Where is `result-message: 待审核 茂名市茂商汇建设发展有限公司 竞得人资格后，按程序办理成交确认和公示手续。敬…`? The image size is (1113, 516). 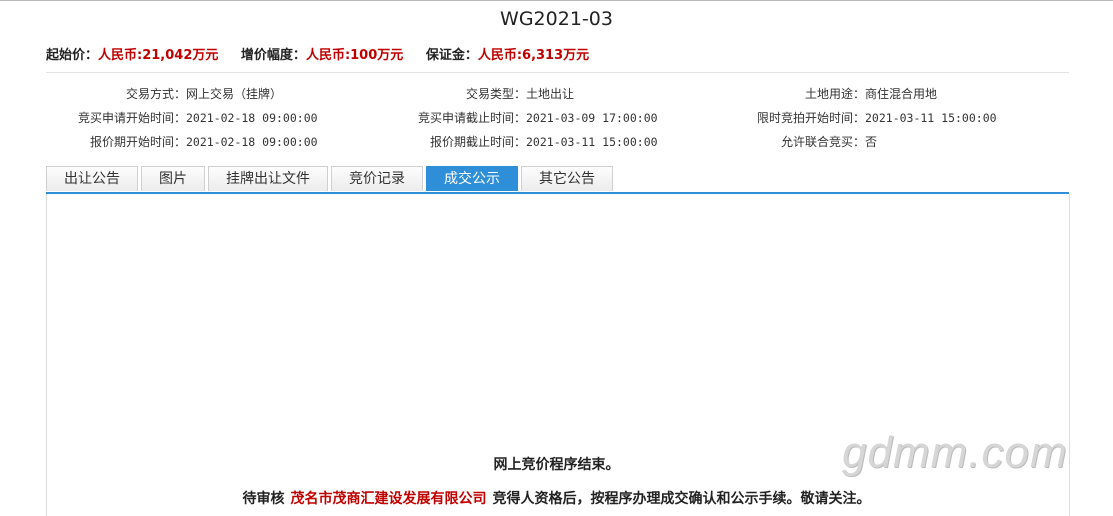 result-message: 待审核 茂名市茂商汇建设发展有限公司 竞得人资格后，按程序办理成交确认和公示手续。敬… is located at coordinates (556, 498).